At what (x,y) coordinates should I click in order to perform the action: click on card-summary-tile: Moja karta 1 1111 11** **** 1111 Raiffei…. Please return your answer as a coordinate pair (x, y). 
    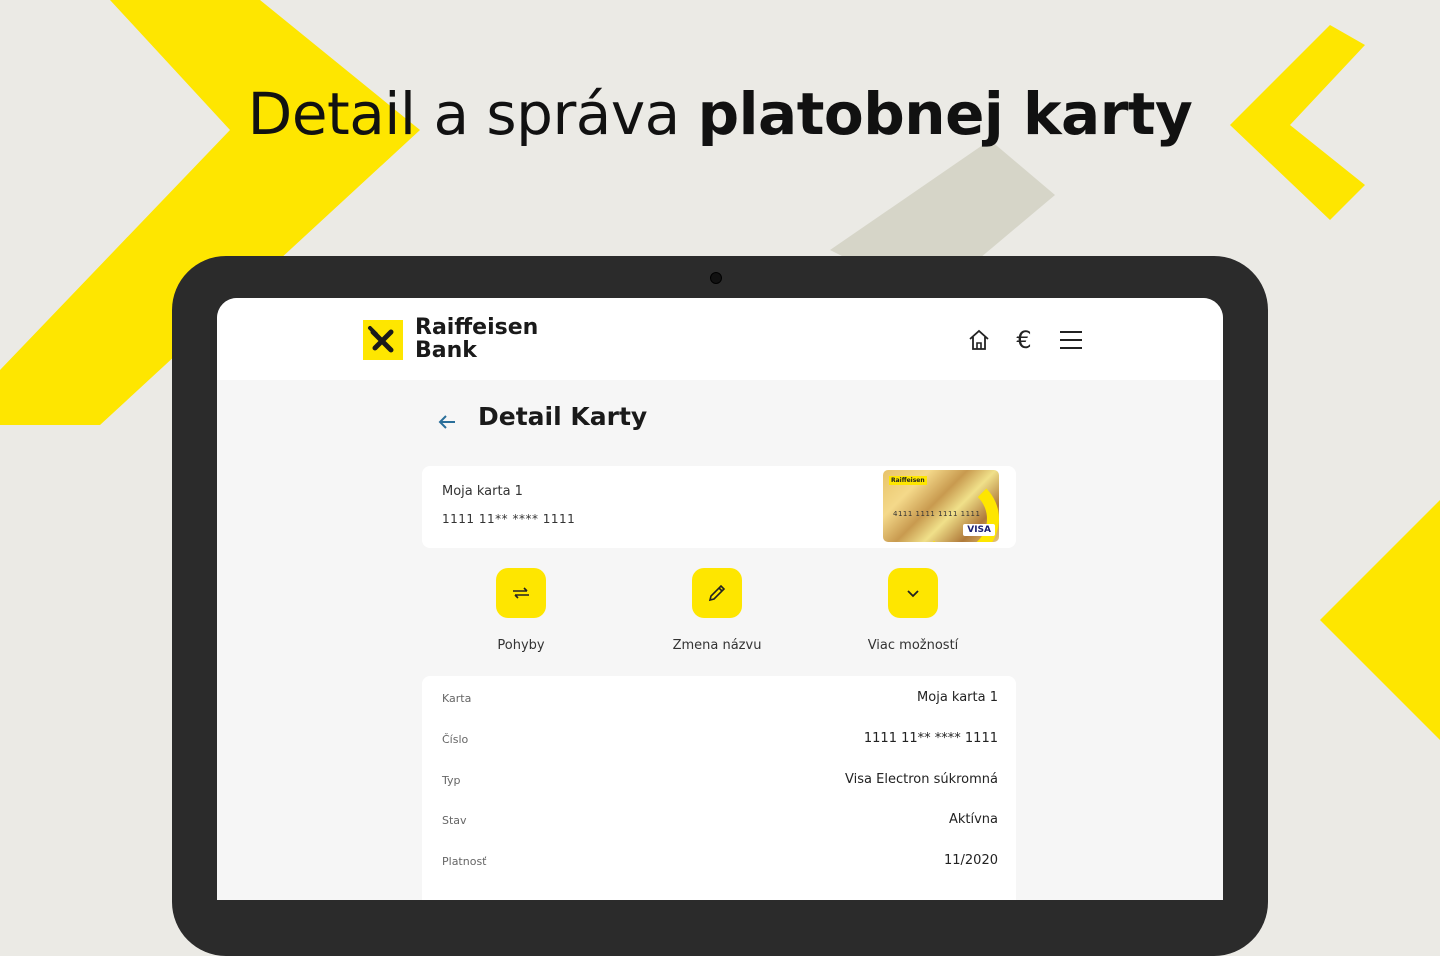
    Looking at the image, I should click on (719, 507).